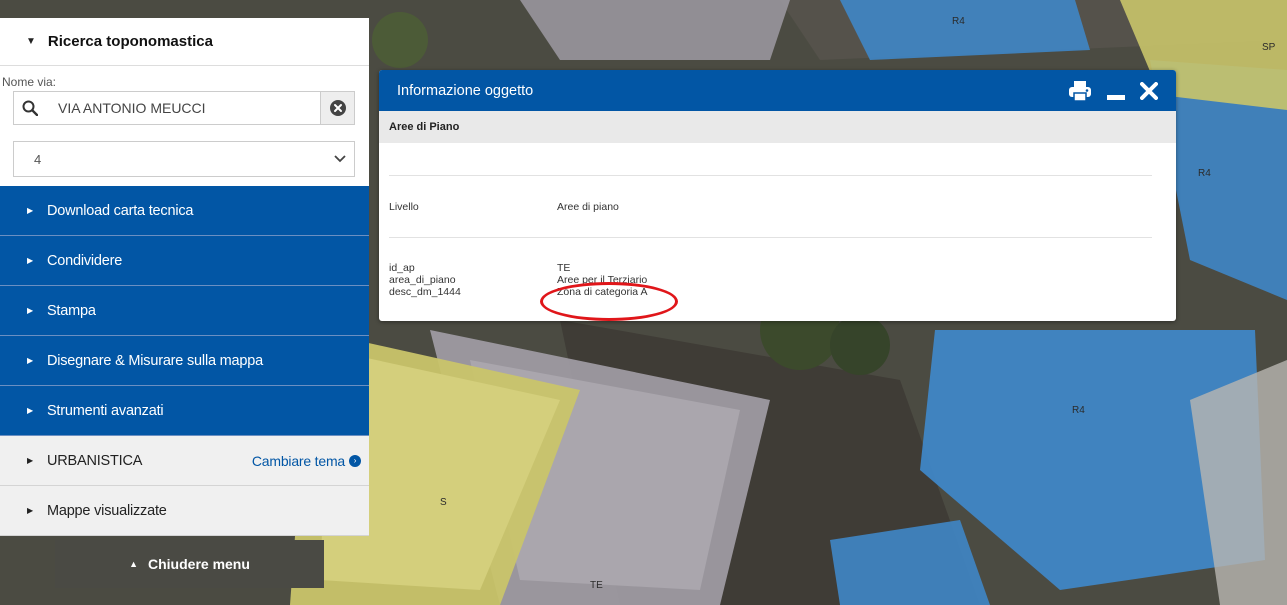  Describe the element at coordinates (1269, 47) in the screenshot. I see `map-label: SP` at that location.